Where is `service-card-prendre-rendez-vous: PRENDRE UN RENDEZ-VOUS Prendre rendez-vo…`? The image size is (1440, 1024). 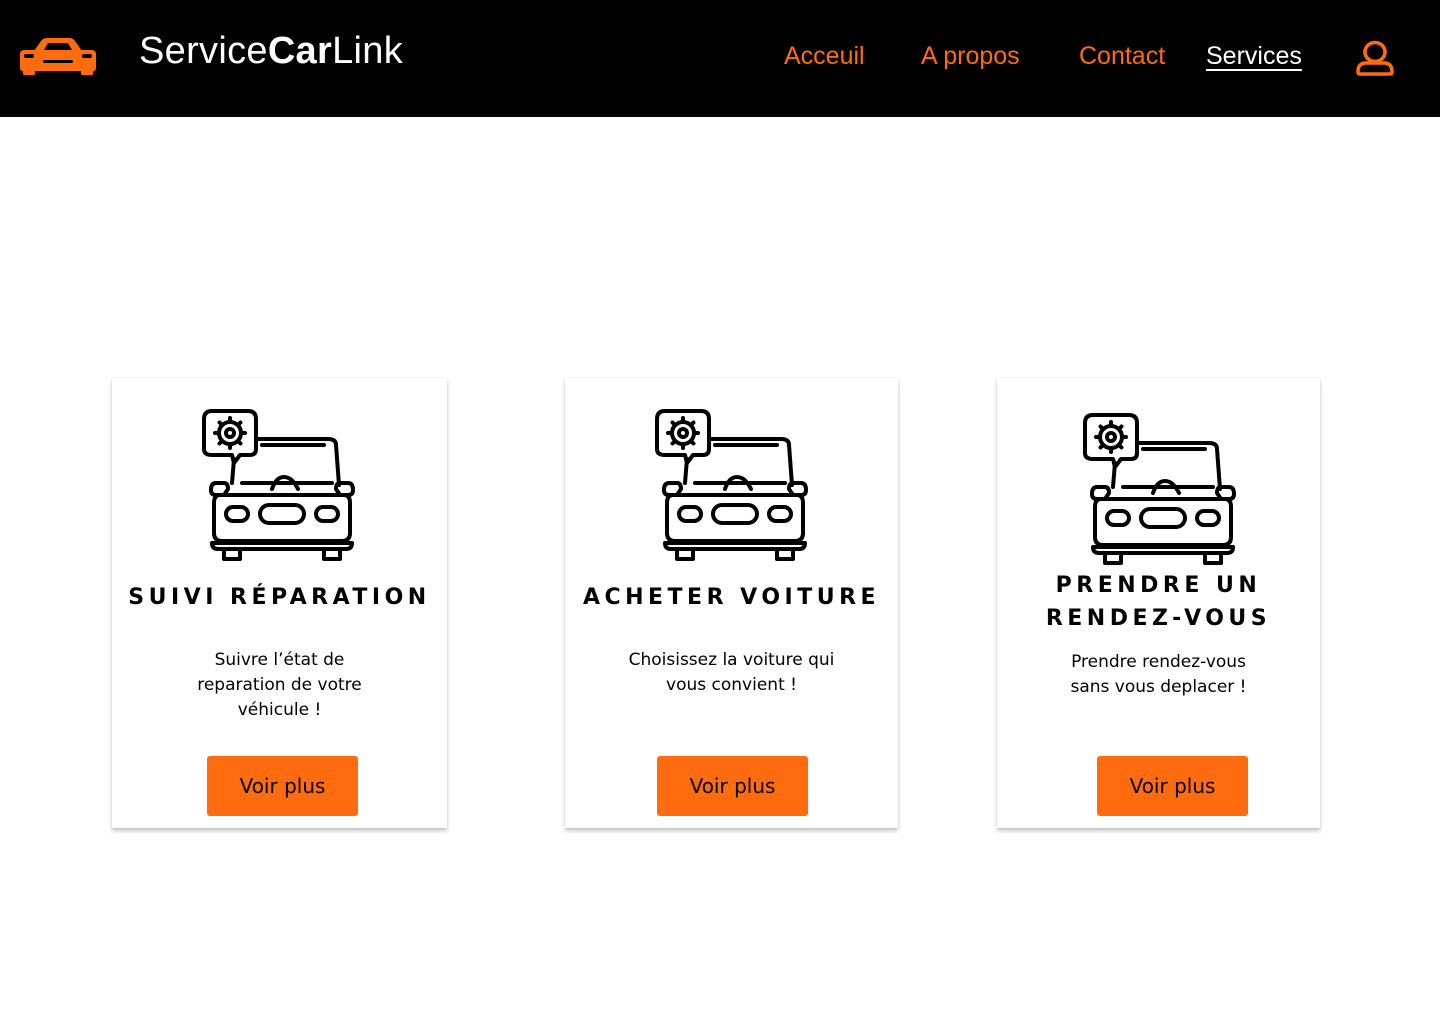
service-card-prendre-rendez-vous: PRENDRE UN RENDEZ-VOUS Prendre rendez-vo… is located at coordinates (1158, 603).